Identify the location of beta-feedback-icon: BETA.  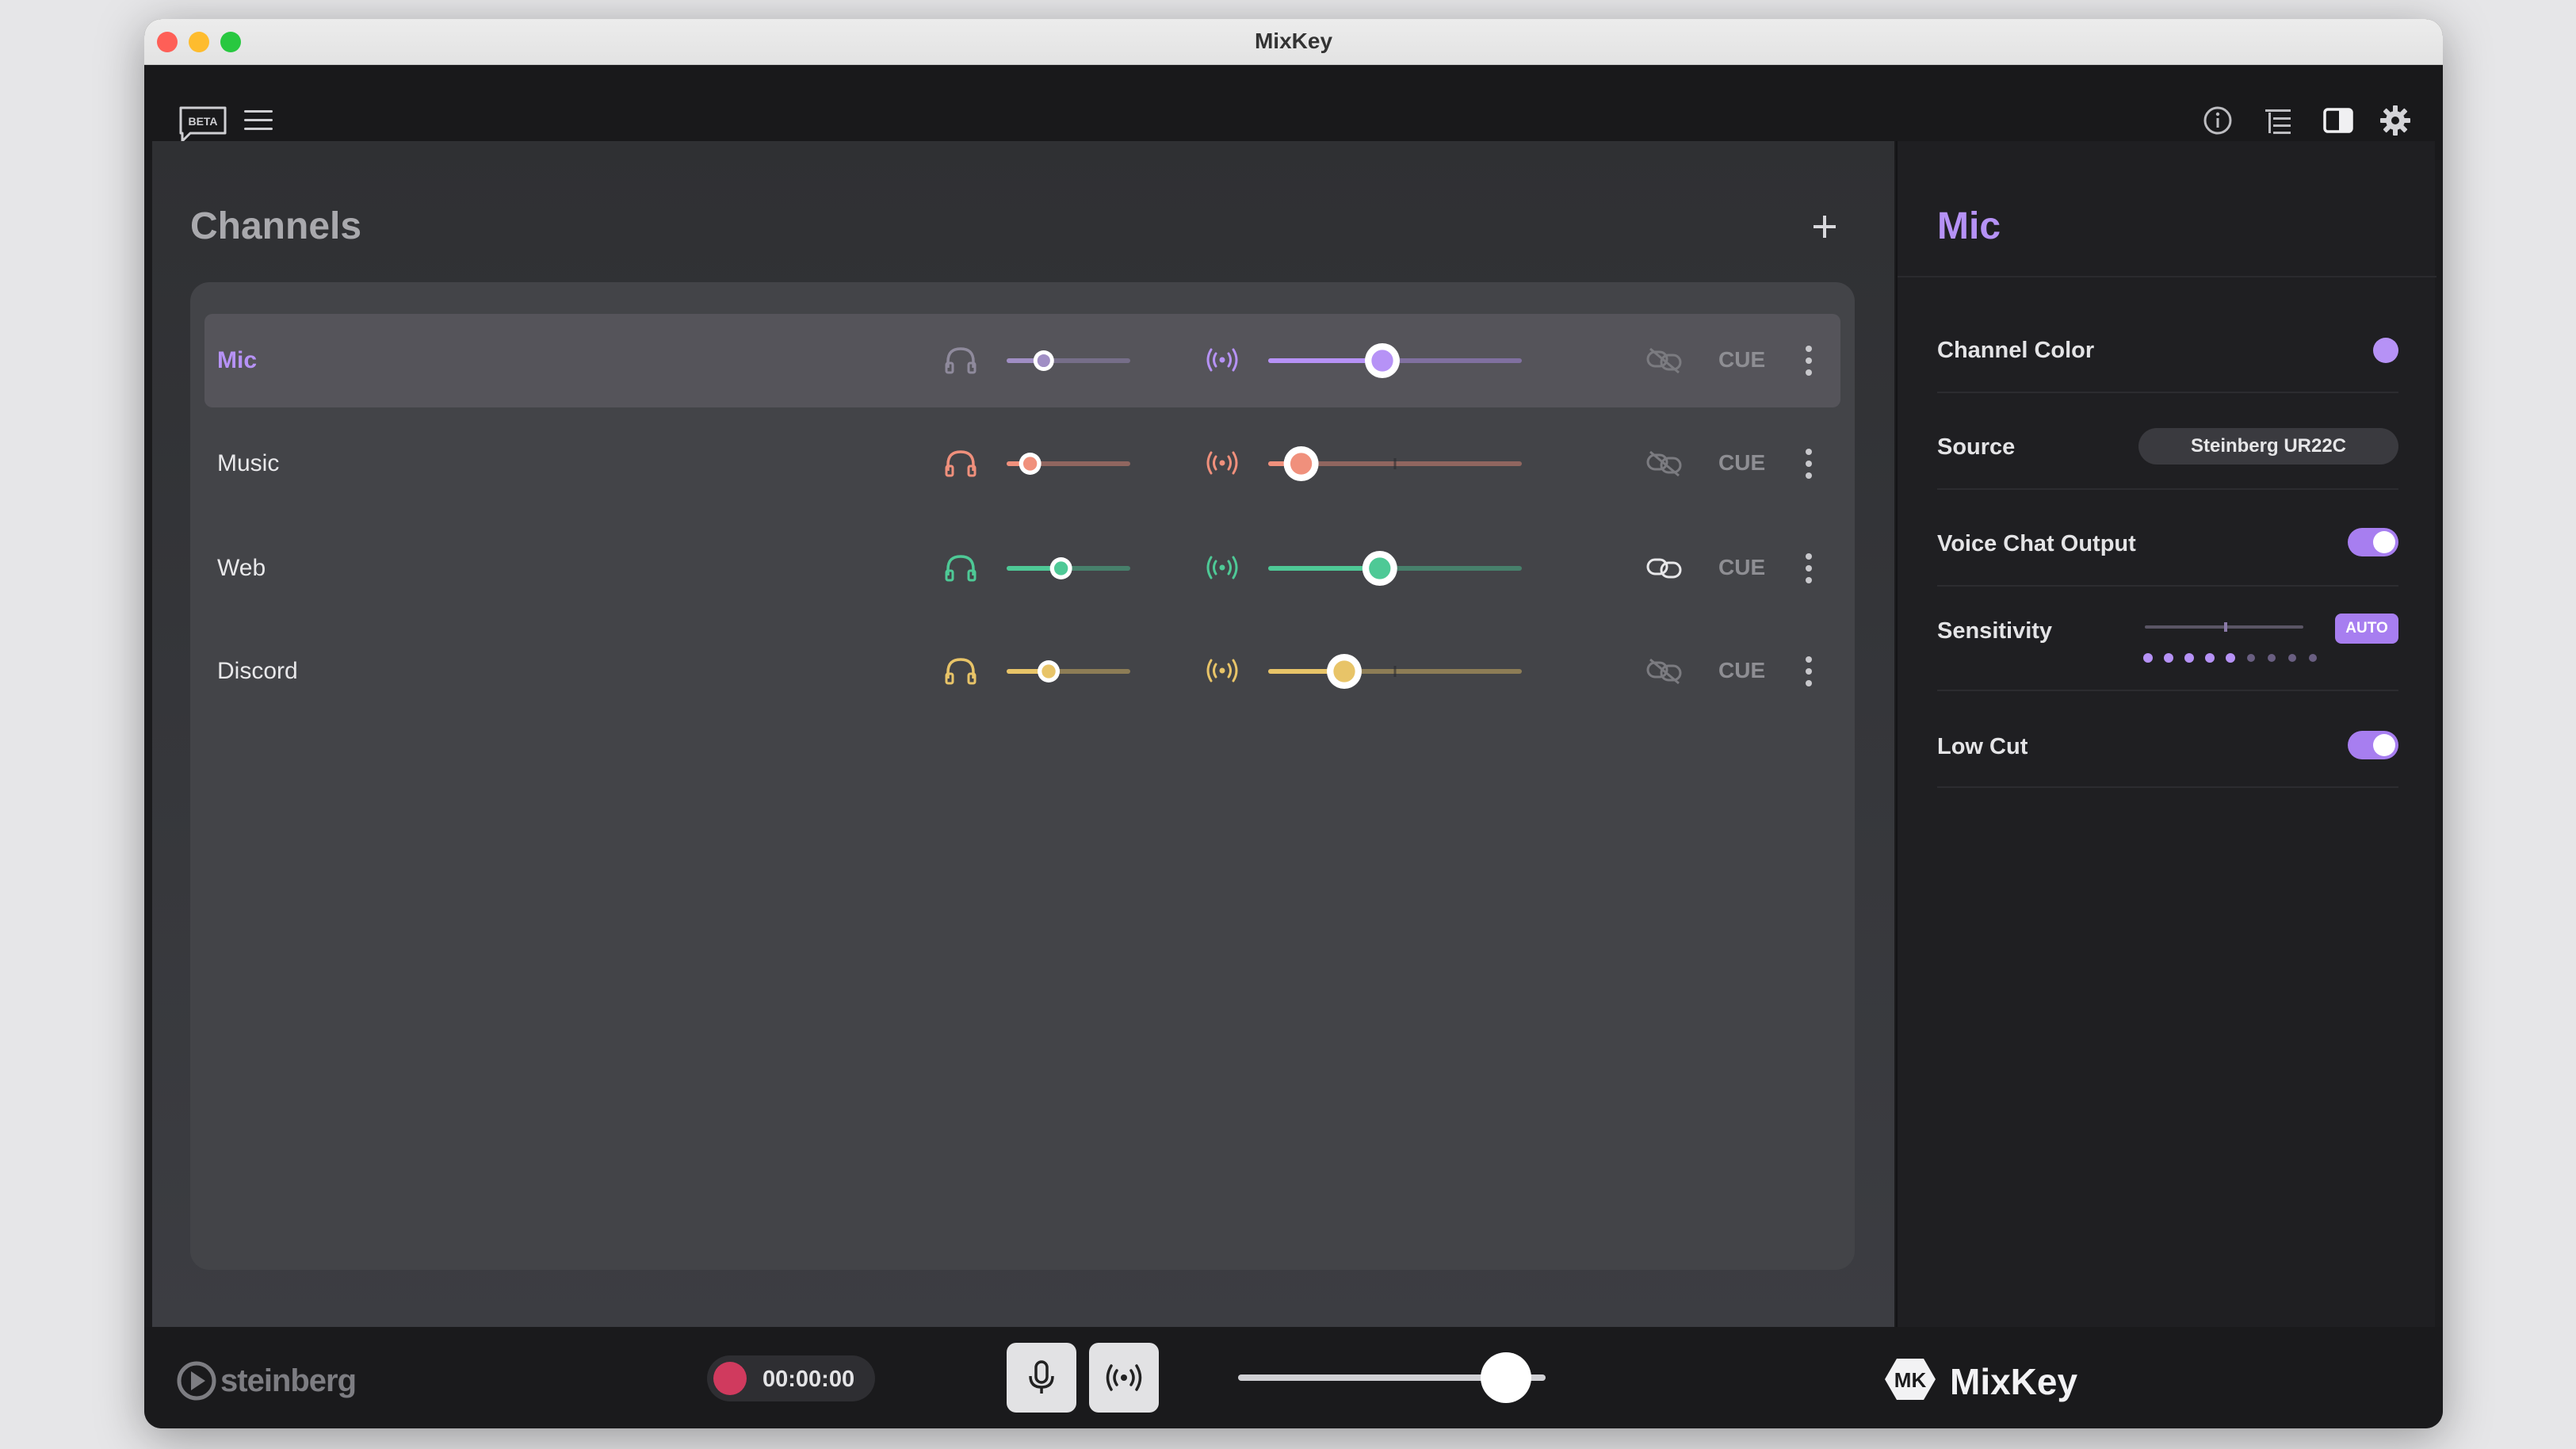
(203, 125).